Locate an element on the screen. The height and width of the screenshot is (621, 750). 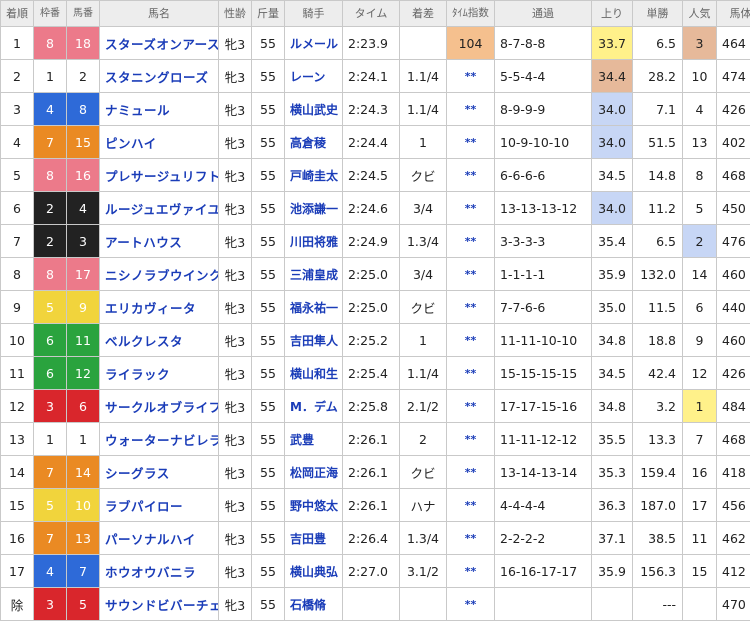
rank-cell: 10 is located at coordinates (17, 340).